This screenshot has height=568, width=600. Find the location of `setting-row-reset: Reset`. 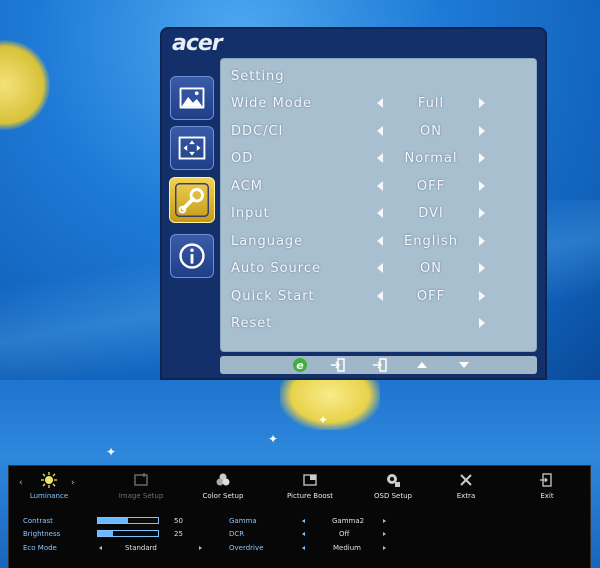

setting-row-reset: Reset is located at coordinates (379, 324).